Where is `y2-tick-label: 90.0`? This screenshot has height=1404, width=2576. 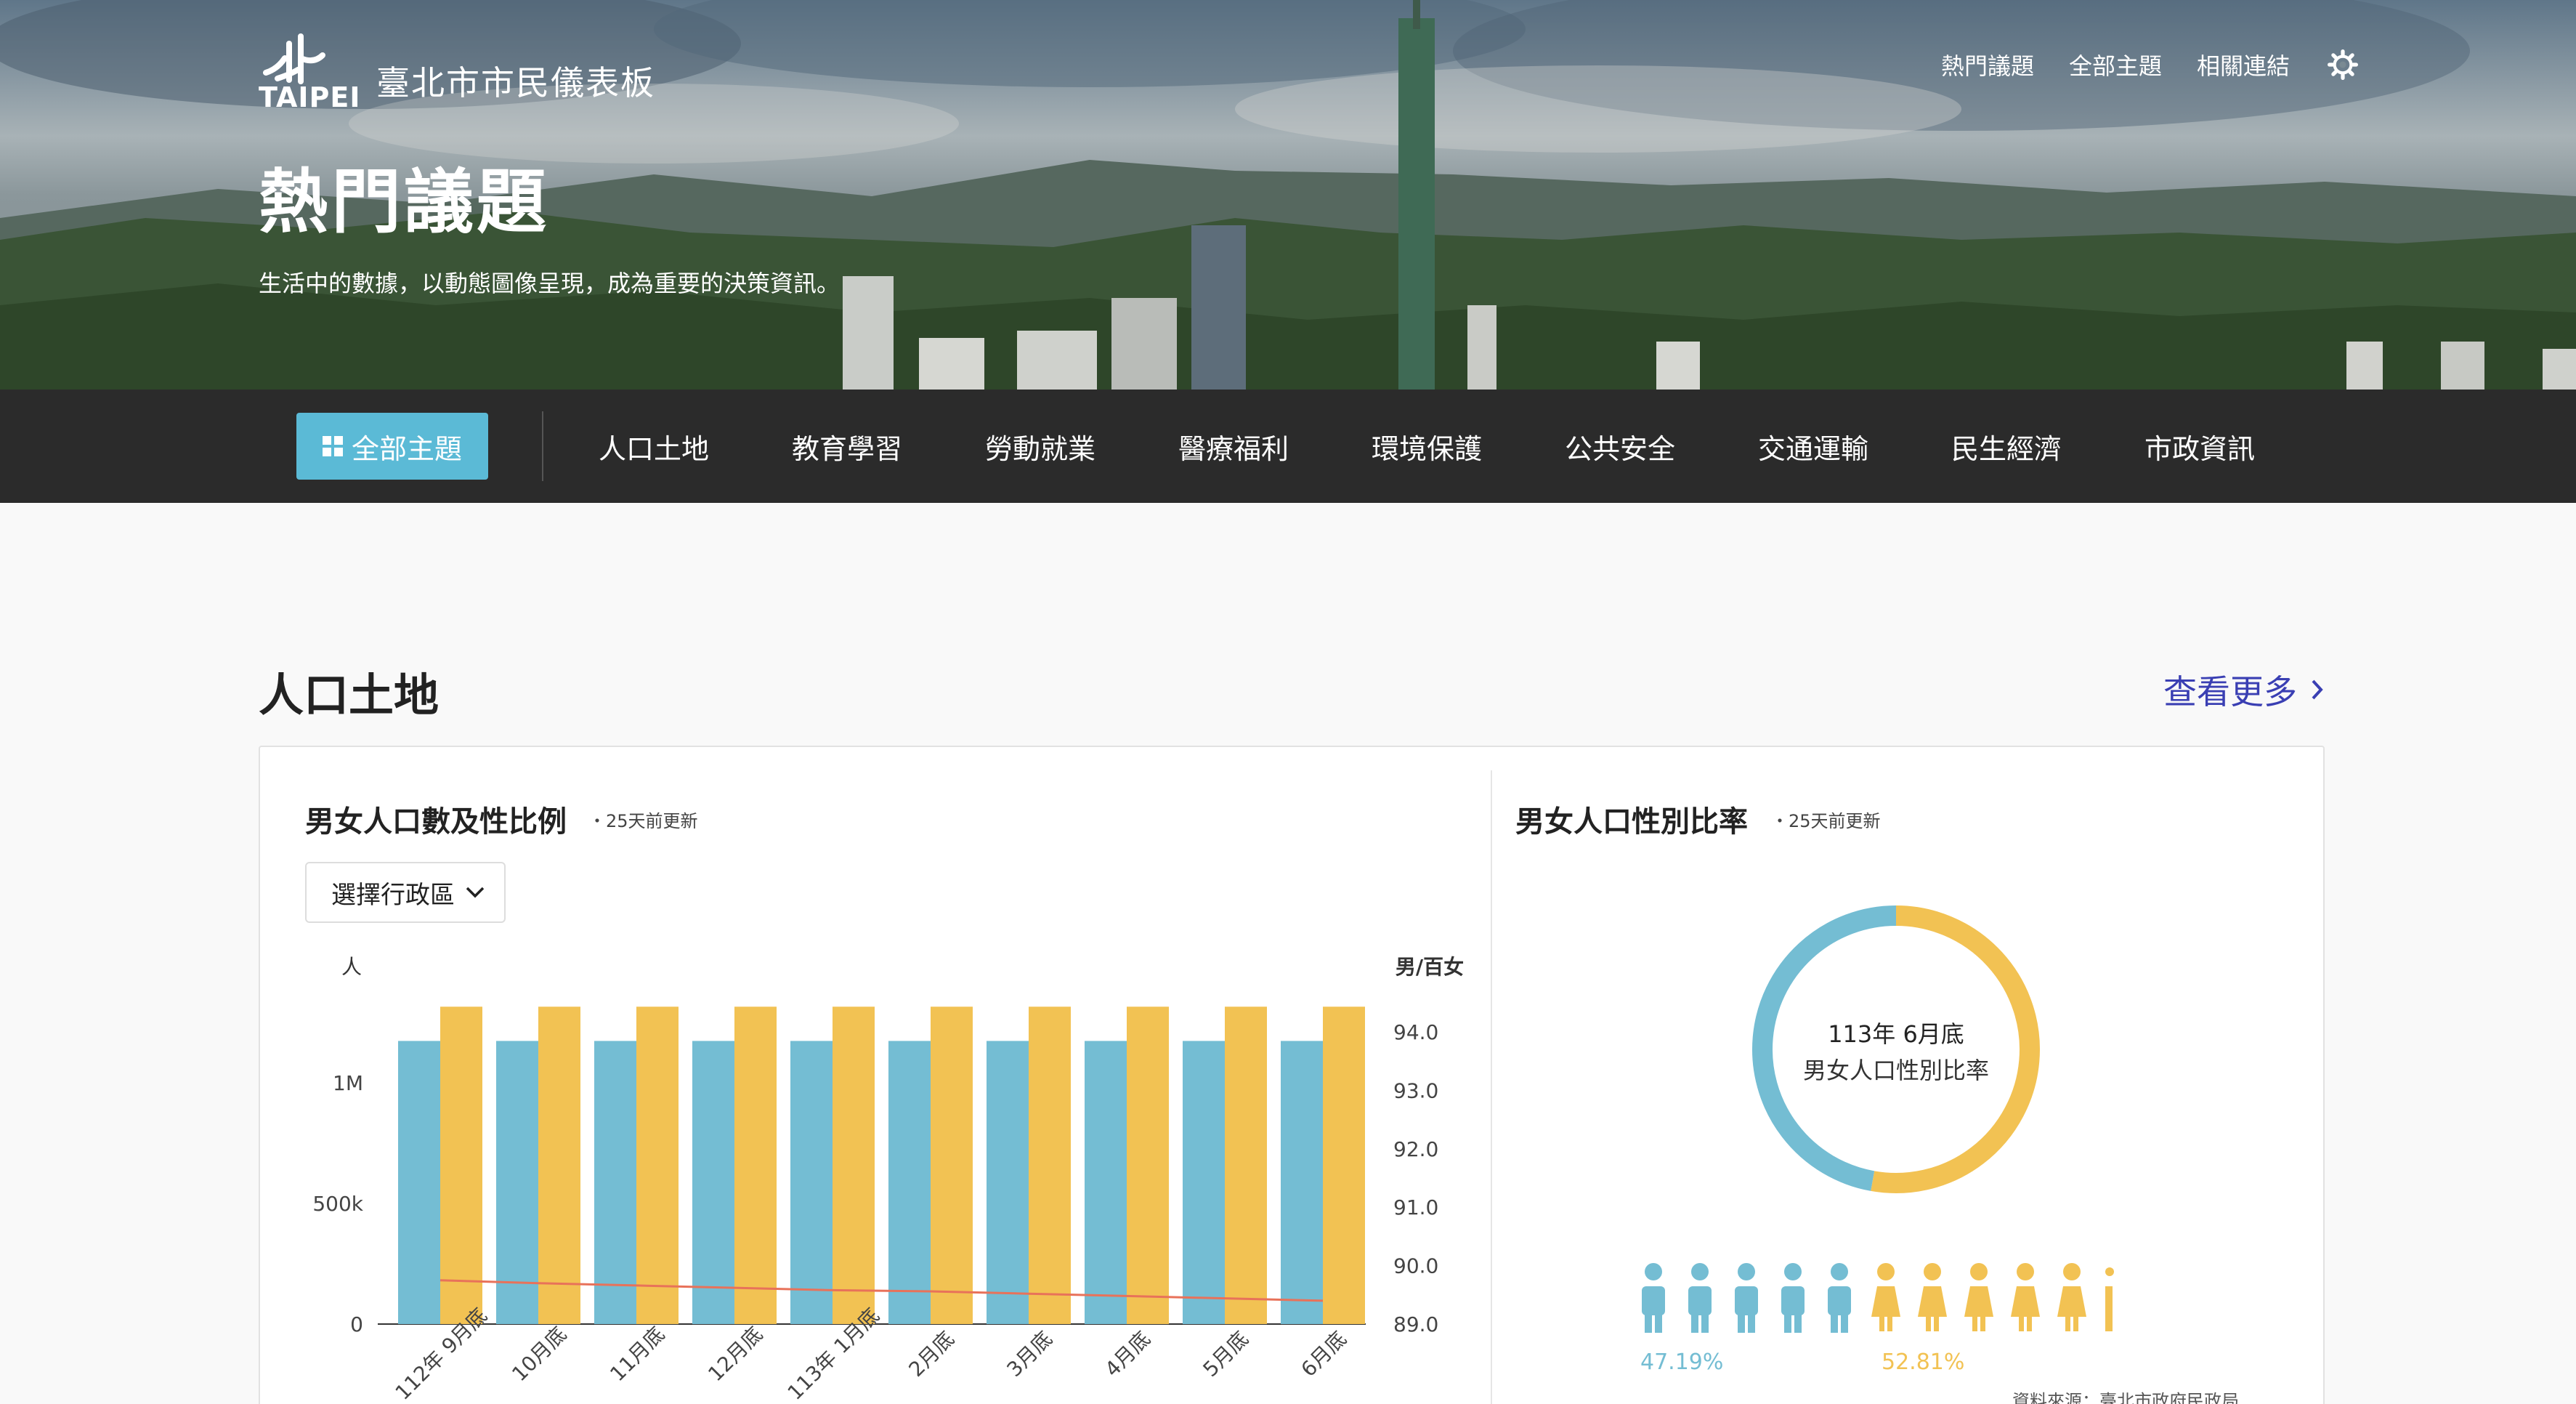 y2-tick-label: 90.0 is located at coordinates (1415, 1266).